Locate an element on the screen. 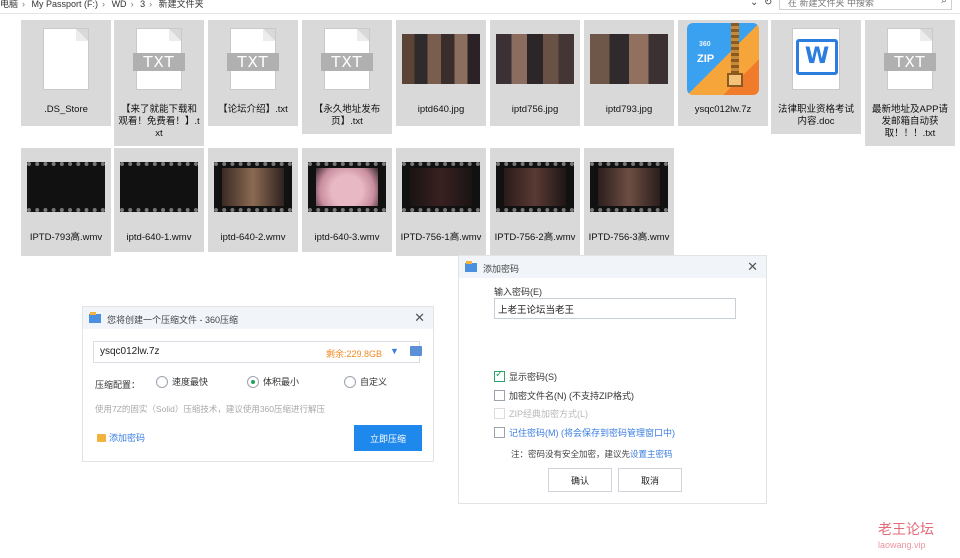 The height and width of the screenshot is (558, 960). file-name: IPTD-793高.wmv is located at coordinates (66, 237).